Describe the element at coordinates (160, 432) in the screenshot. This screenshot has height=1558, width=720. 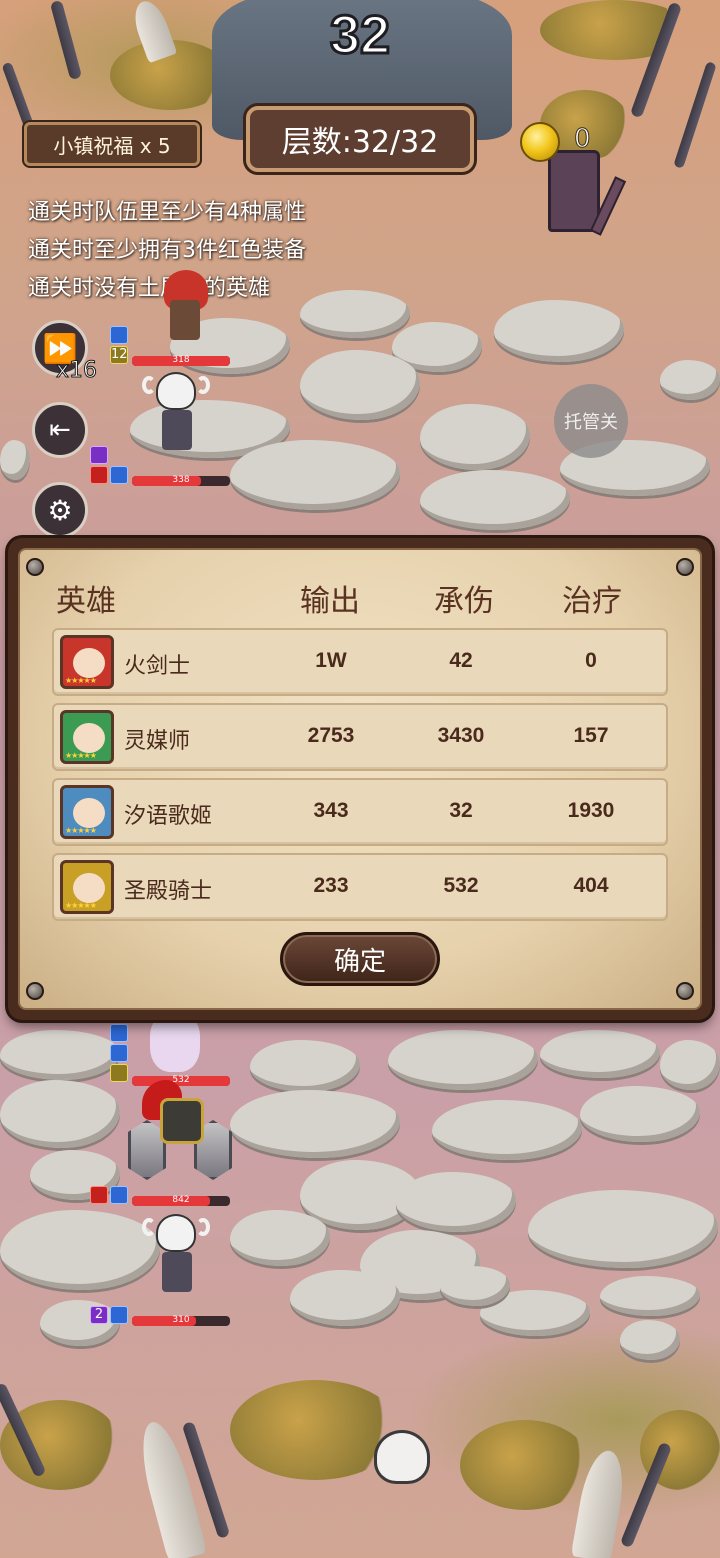
I see `skeleton-unit-1: 338` at that location.